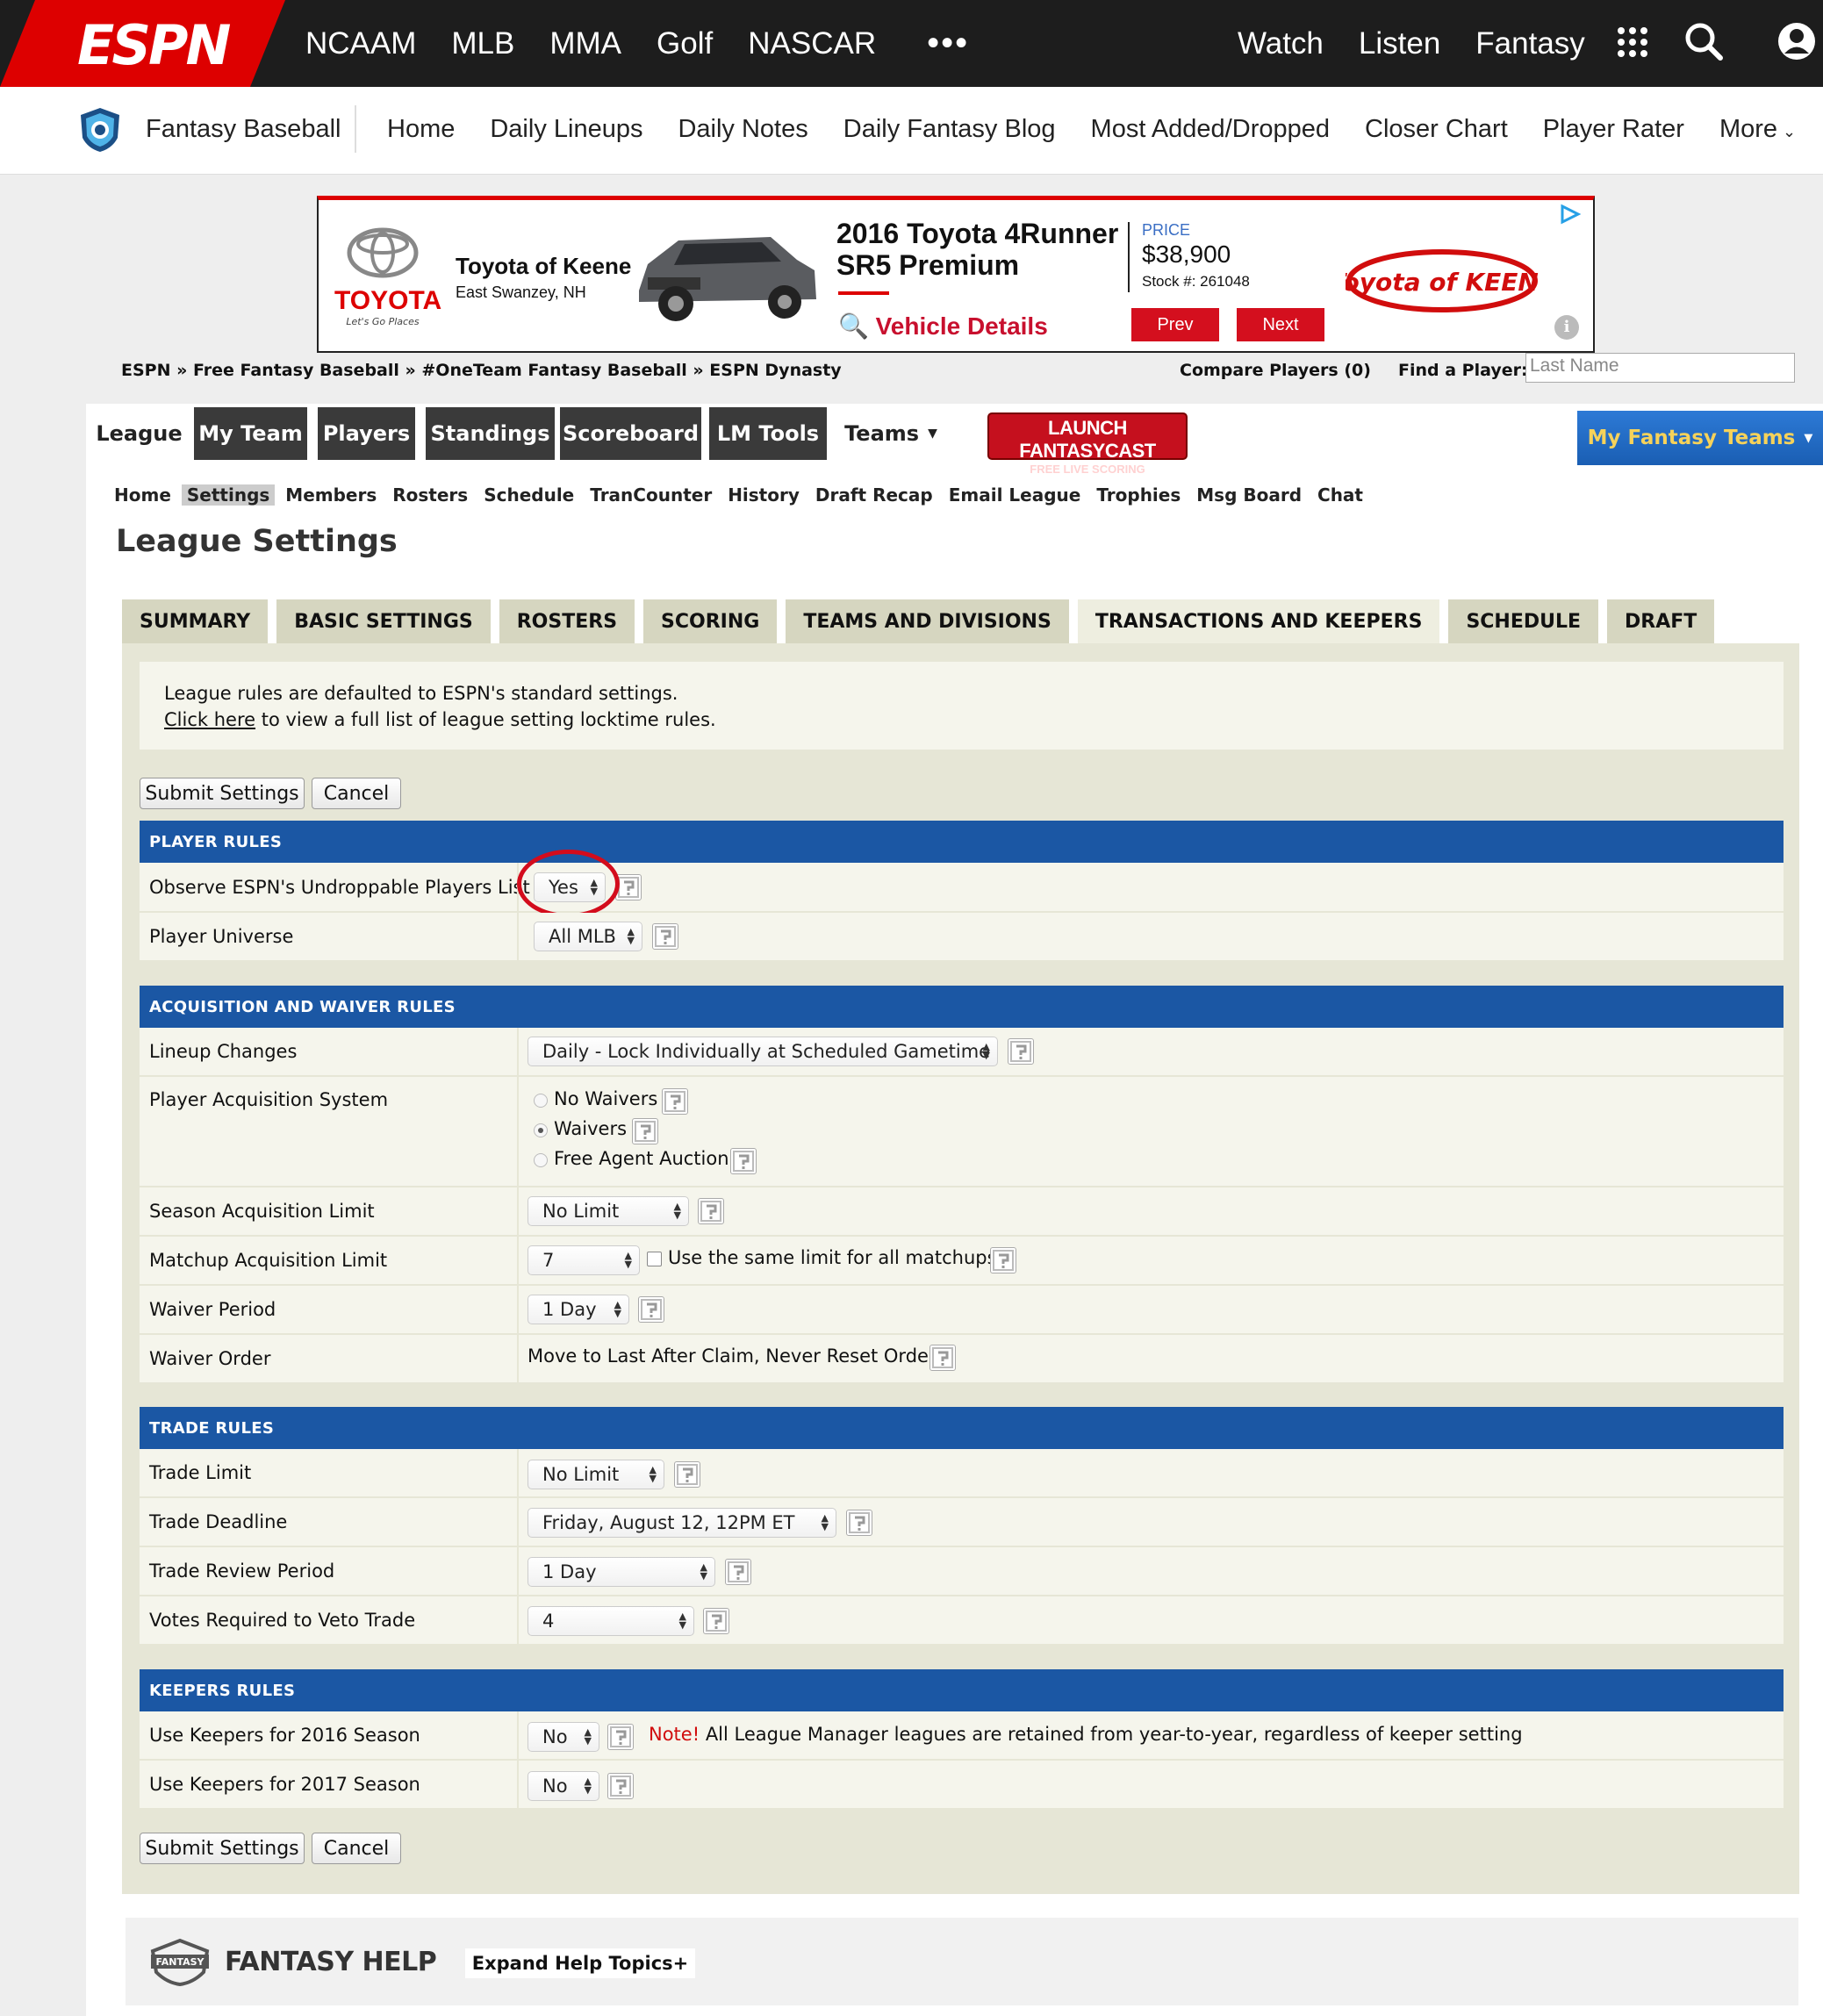  I want to click on radio-waivers, so click(541, 1130).